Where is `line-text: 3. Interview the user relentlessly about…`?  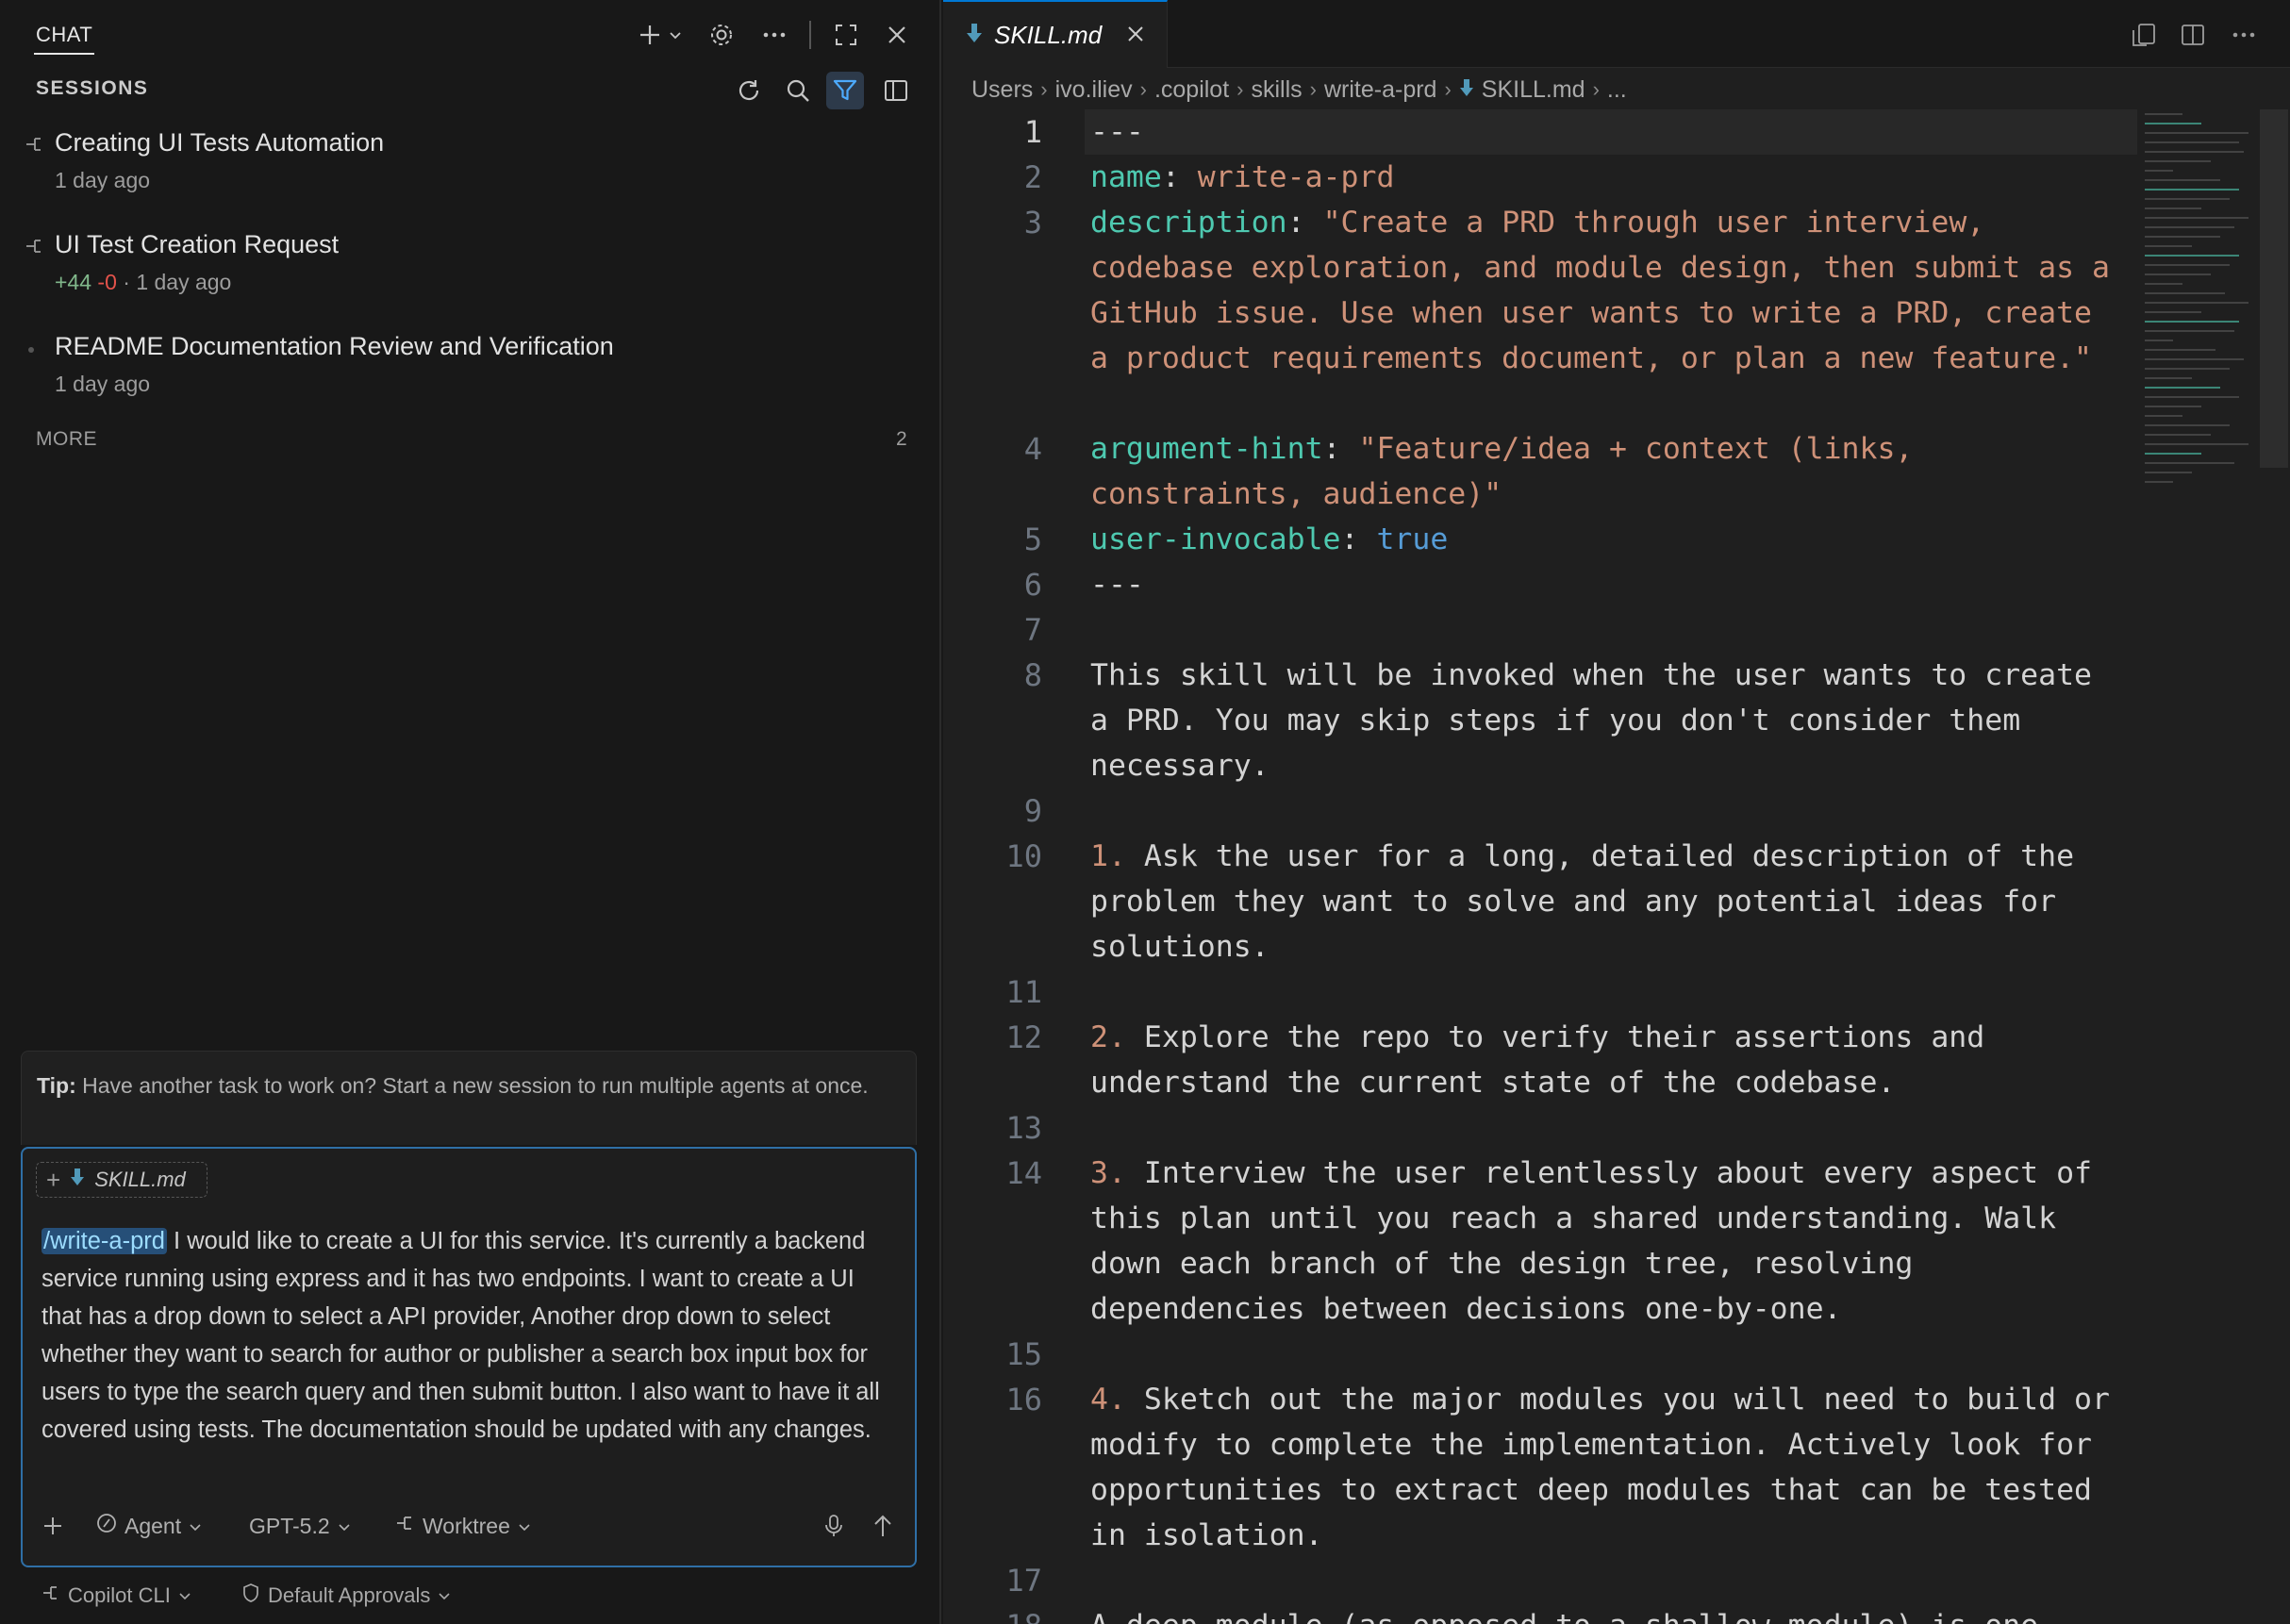
line-text: 3. Interview the user relentlessly about… is located at coordinates (1600, 1241).